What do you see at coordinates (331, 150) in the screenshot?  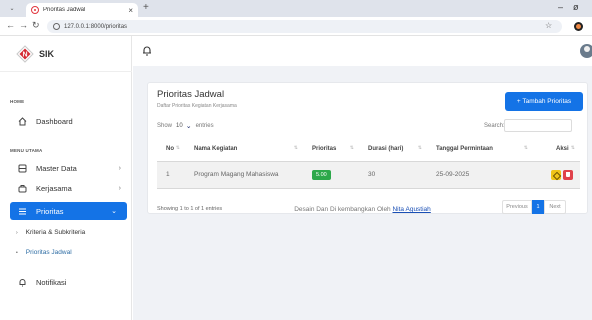 I see `column-header-prioritas: Prioritas ⇅` at bounding box center [331, 150].